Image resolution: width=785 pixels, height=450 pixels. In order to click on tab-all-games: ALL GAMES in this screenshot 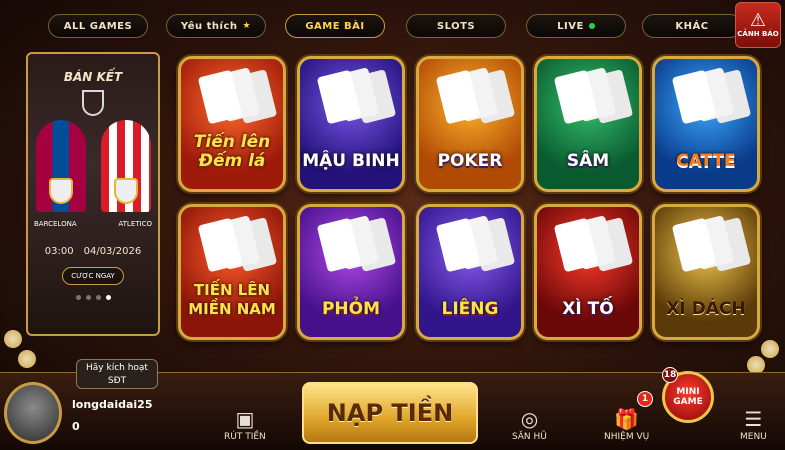, I will do `click(98, 26)`.